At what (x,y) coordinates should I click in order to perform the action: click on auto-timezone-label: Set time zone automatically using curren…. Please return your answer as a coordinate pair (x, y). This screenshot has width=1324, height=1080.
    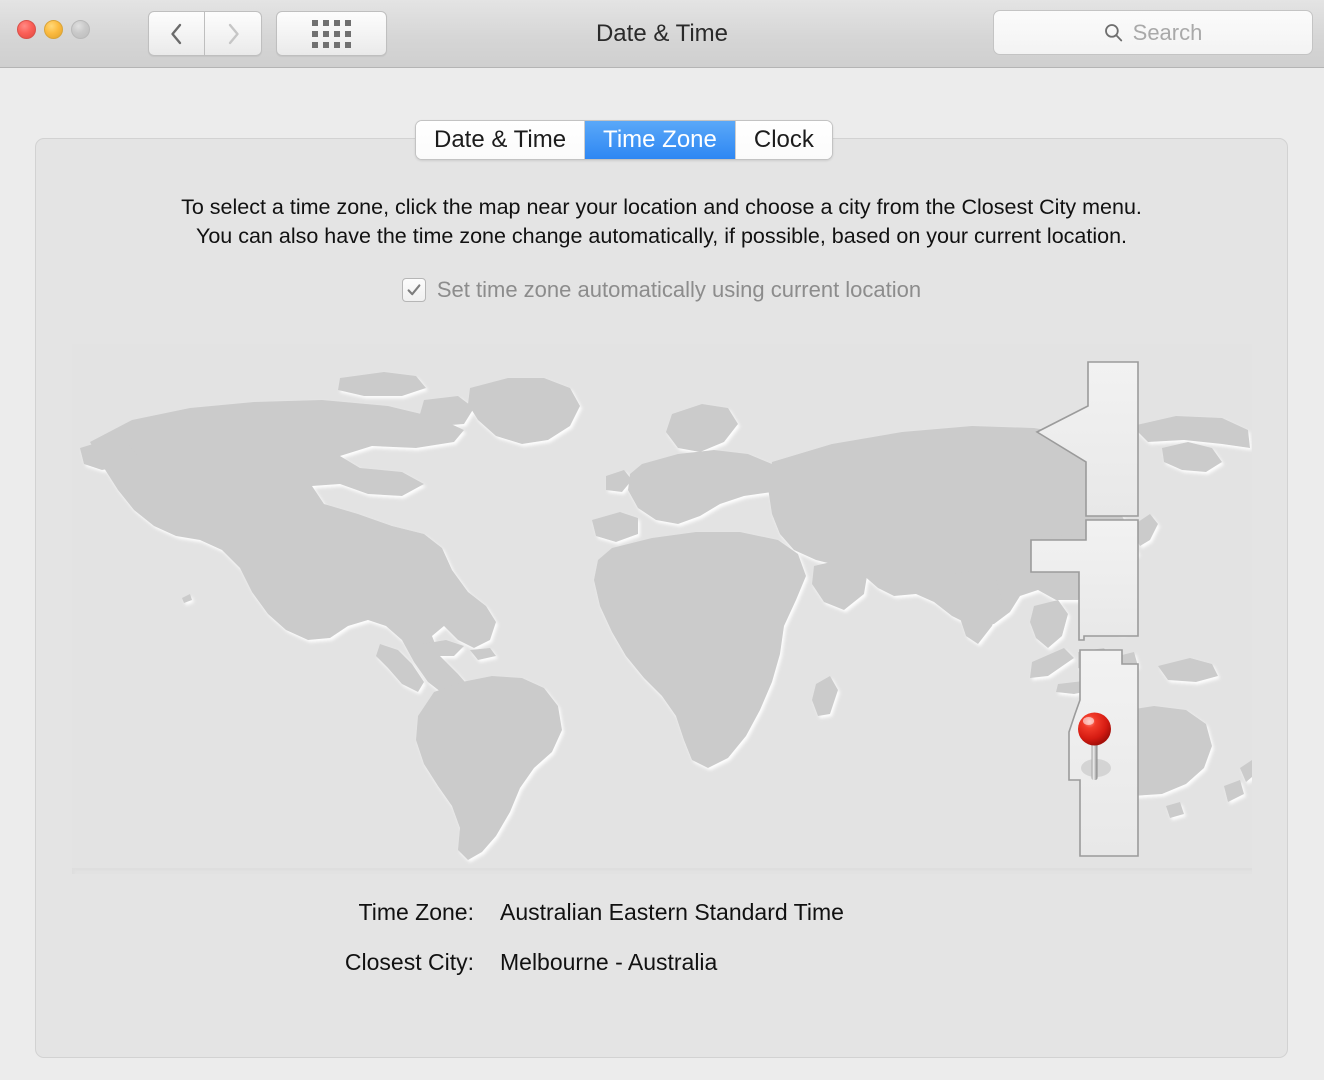
    Looking at the image, I should click on (679, 289).